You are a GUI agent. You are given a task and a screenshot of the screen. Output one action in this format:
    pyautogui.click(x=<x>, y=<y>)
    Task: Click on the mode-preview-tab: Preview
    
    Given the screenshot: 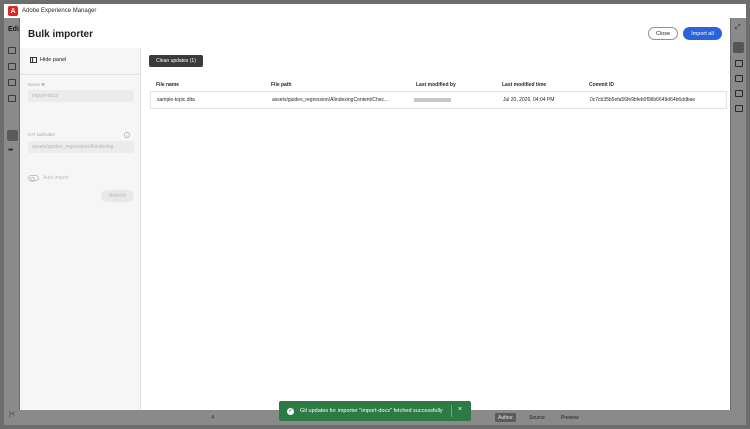 What is the action you would take?
    pyautogui.click(x=570, y=417)
    